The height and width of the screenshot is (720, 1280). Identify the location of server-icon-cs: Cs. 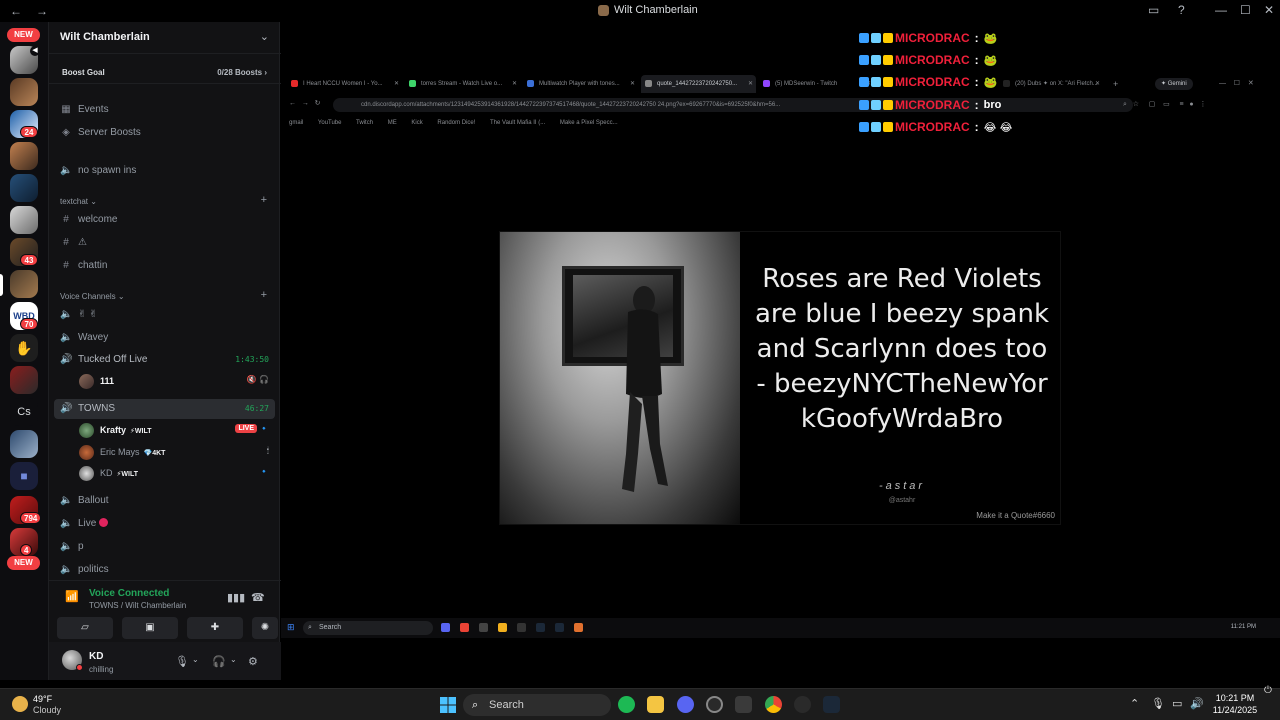
(24, 412).